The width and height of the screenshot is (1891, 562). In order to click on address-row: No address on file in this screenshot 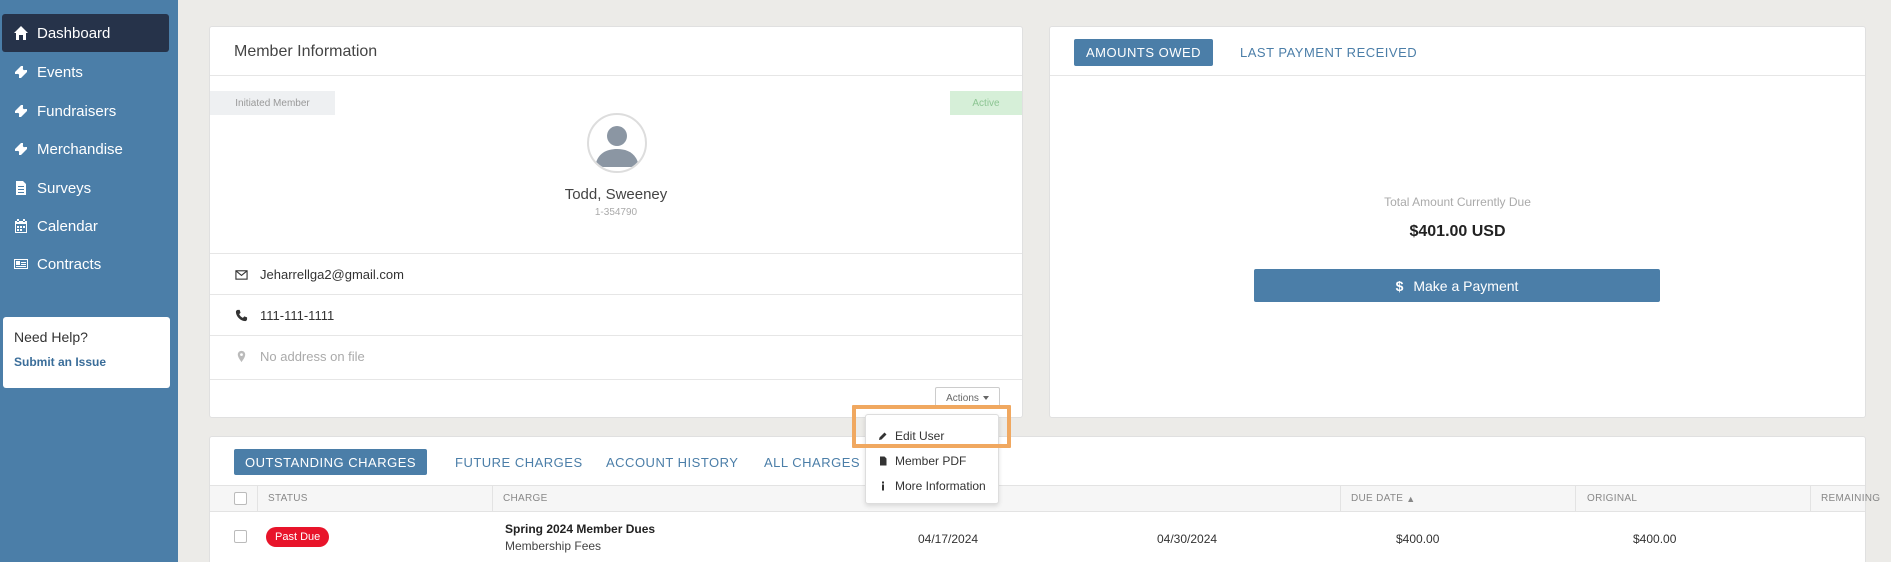, I will do `click(616, 355)`.